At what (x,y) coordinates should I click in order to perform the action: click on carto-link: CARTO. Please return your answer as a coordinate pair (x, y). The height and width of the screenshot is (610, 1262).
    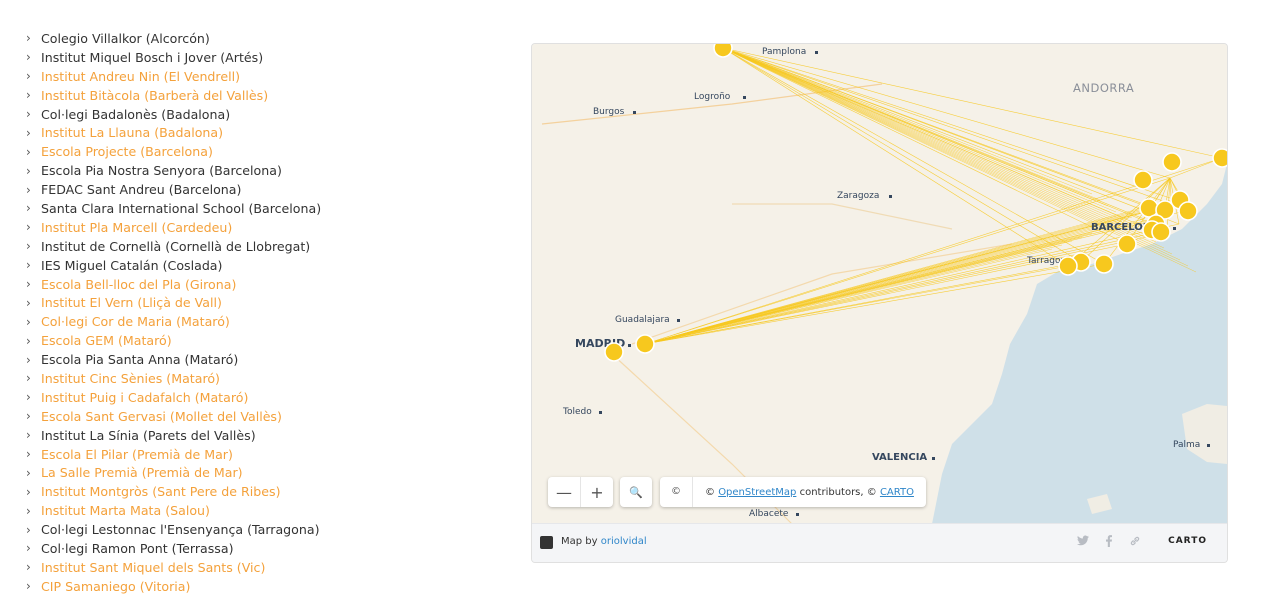
    Looking at the image, I should click on (897, 492).